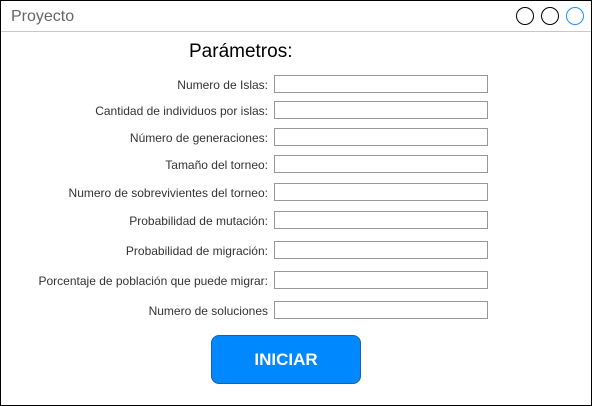 Image resolution: width=592 pixels, height=406 pixels. Describe the element at coordinates (525, 16) in the screenshot. I see `minimize-icon` at that location.